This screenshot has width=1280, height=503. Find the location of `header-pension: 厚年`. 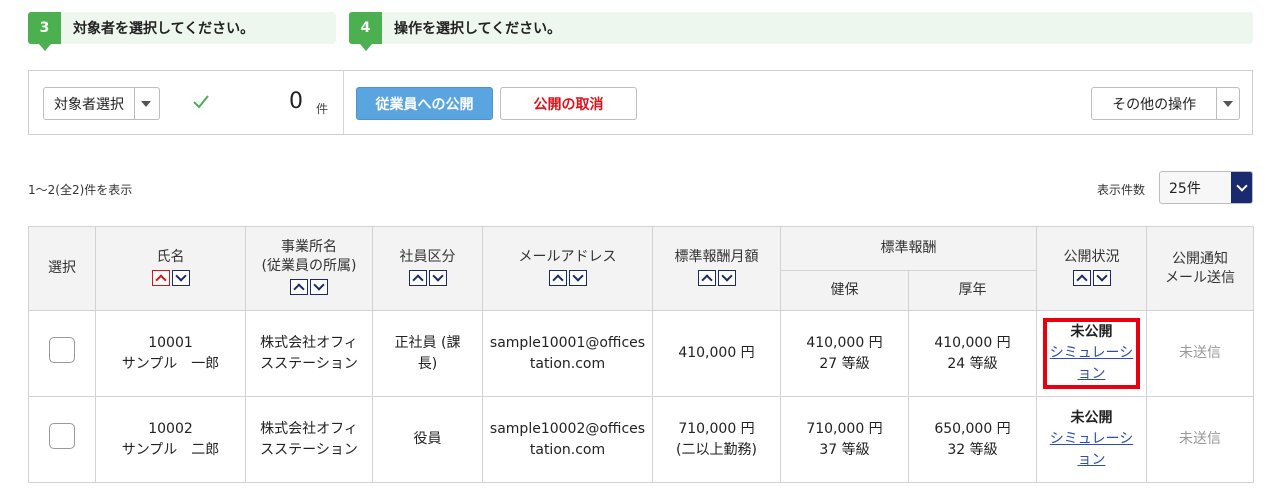

header-pension: 厚年 is located at coordinates (972, 290).